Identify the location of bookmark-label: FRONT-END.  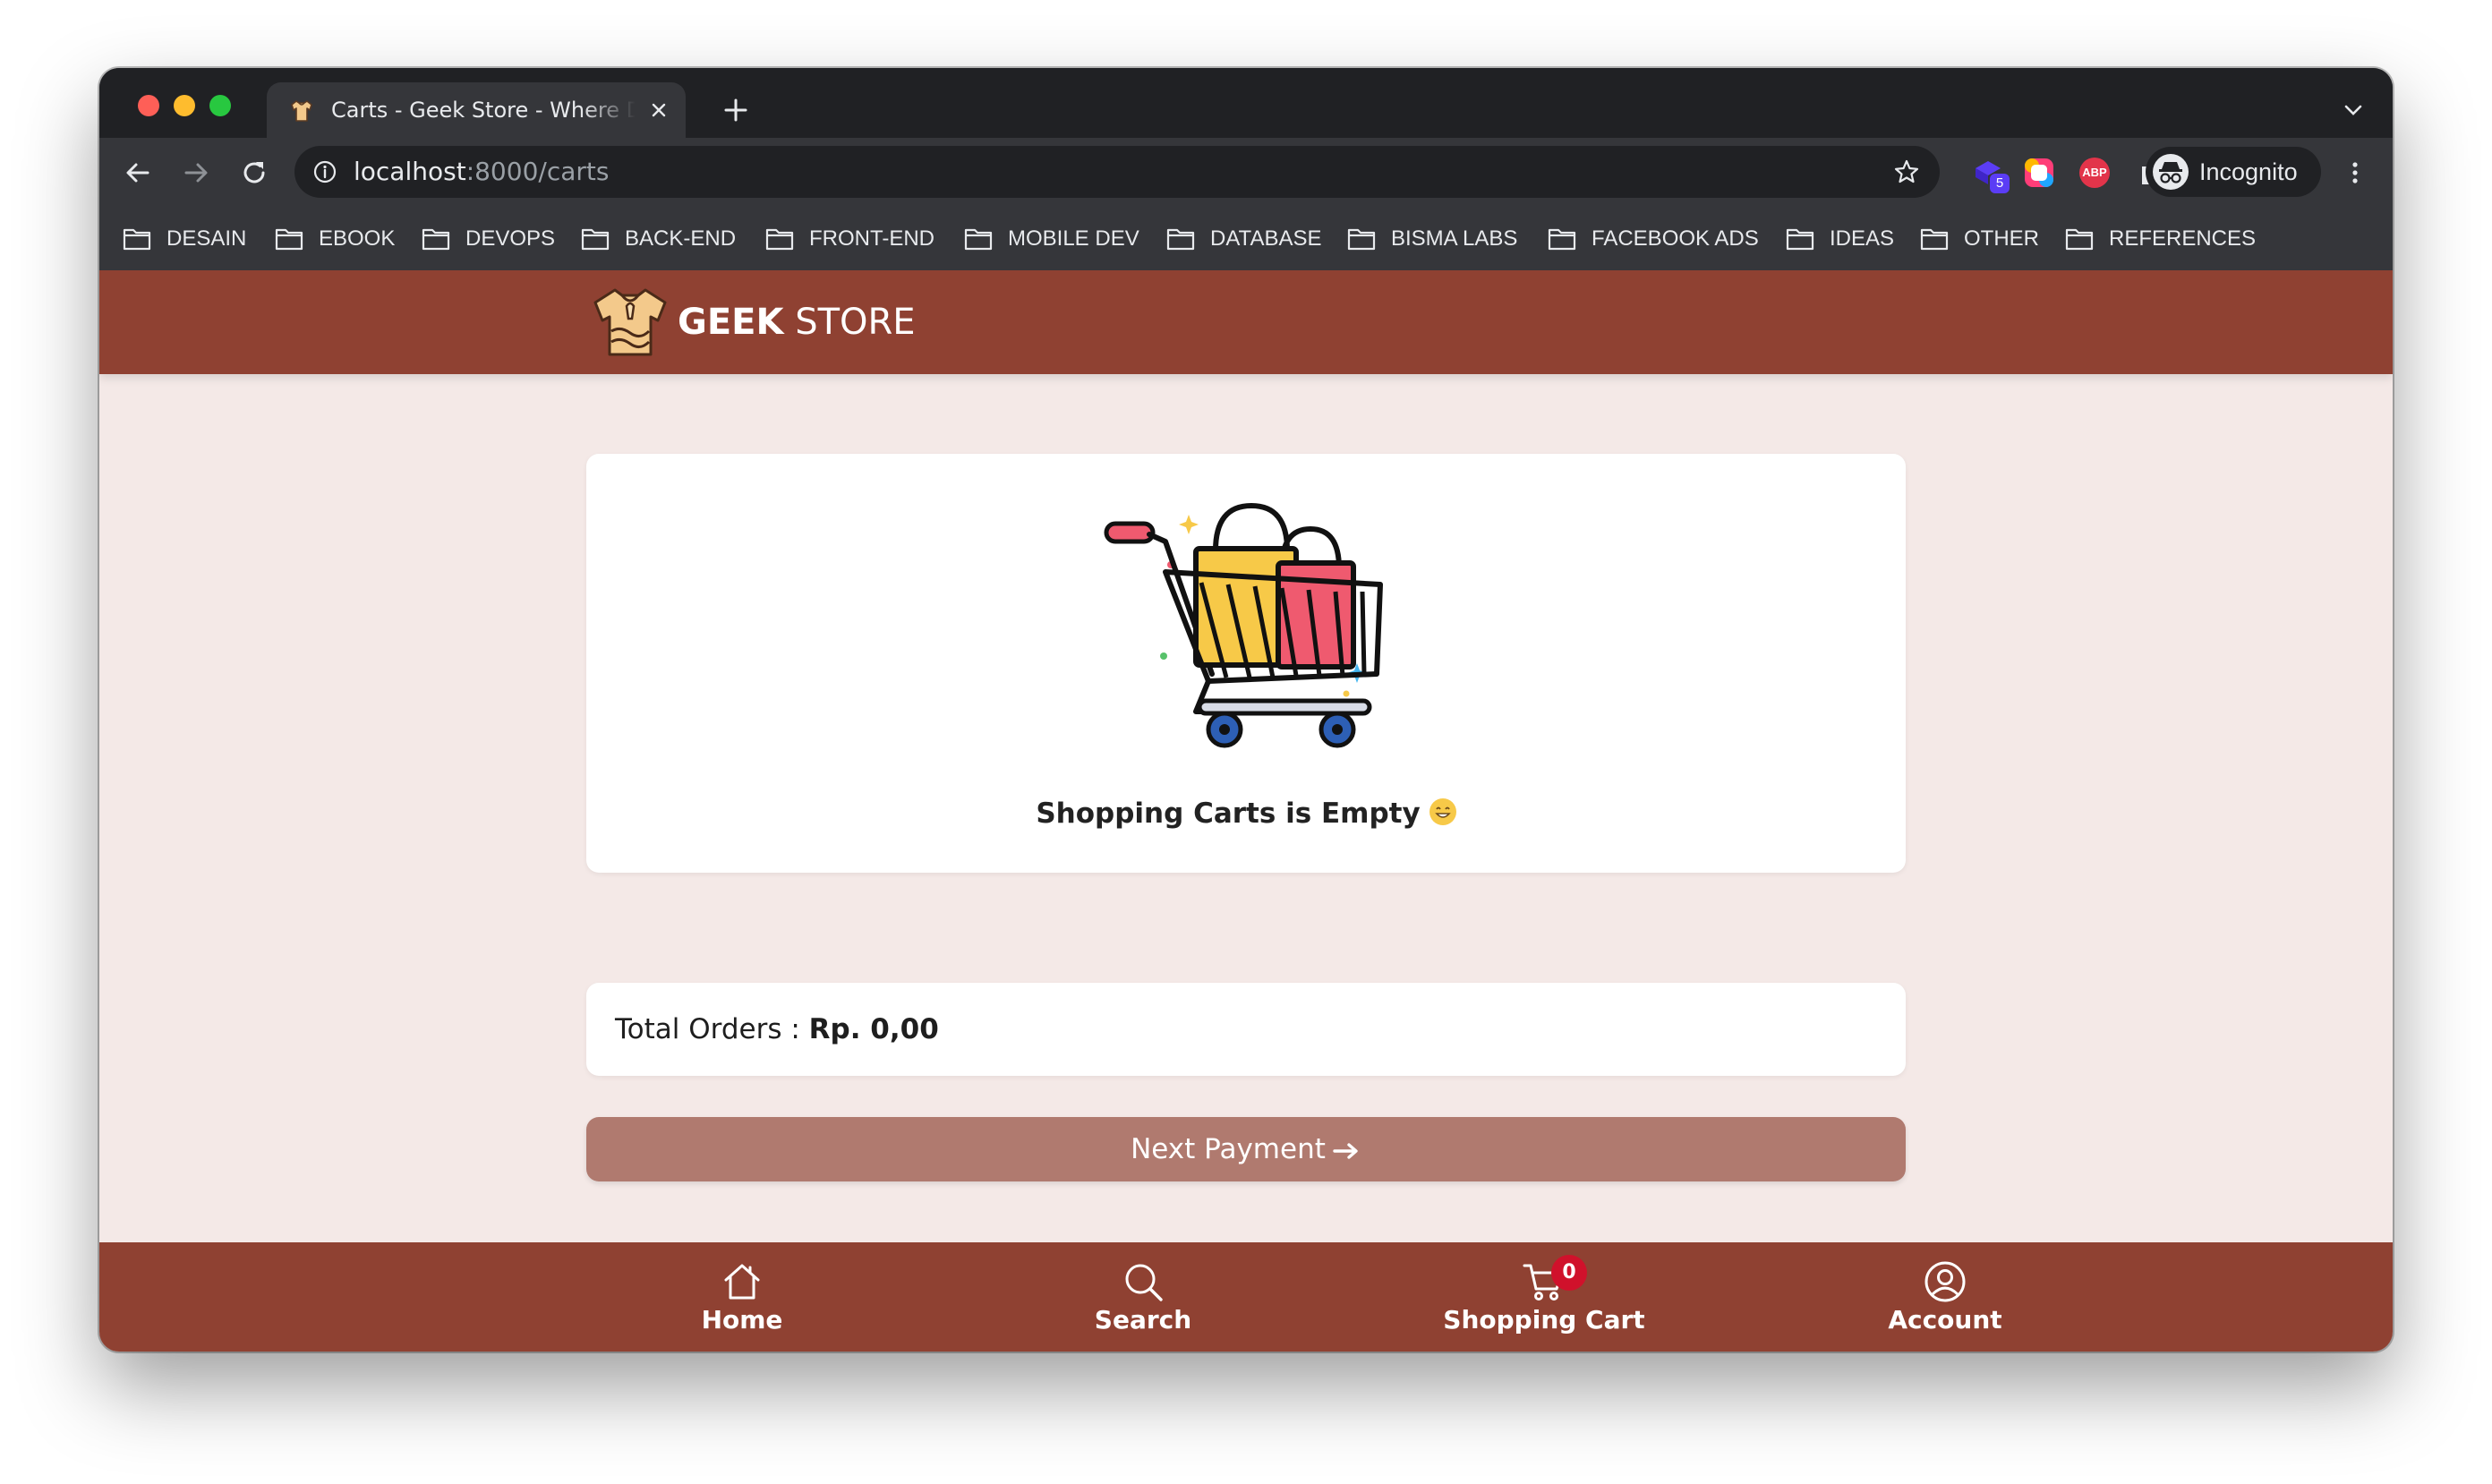
(871, 238).